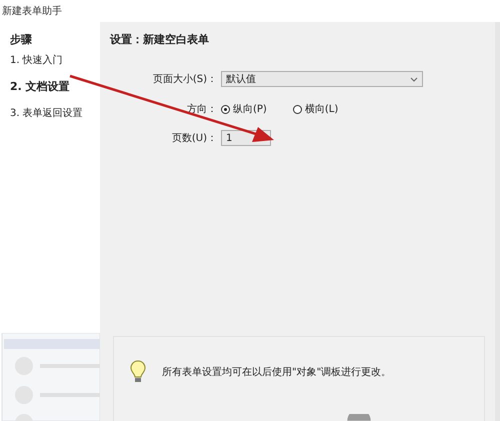  I want to click on steps-heading: 步骤, so click(21, 39).